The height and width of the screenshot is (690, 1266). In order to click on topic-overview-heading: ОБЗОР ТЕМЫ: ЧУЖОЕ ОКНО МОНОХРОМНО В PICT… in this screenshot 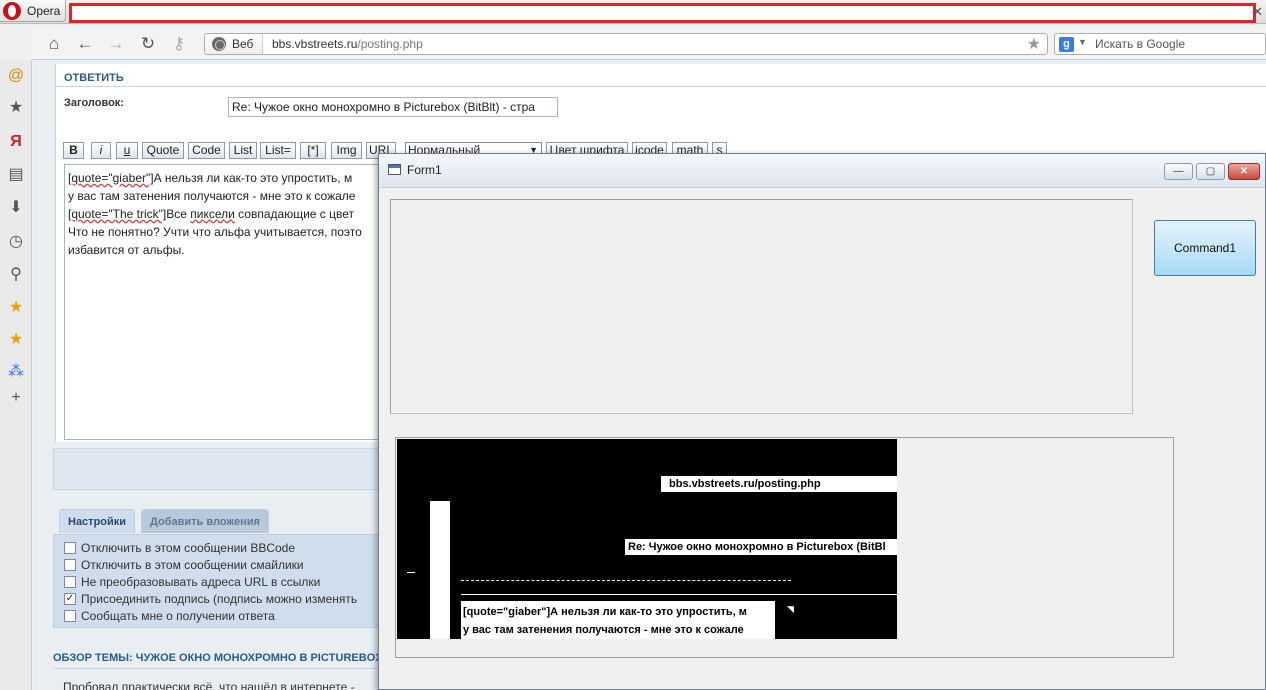, I will do `click(221, 658)`.